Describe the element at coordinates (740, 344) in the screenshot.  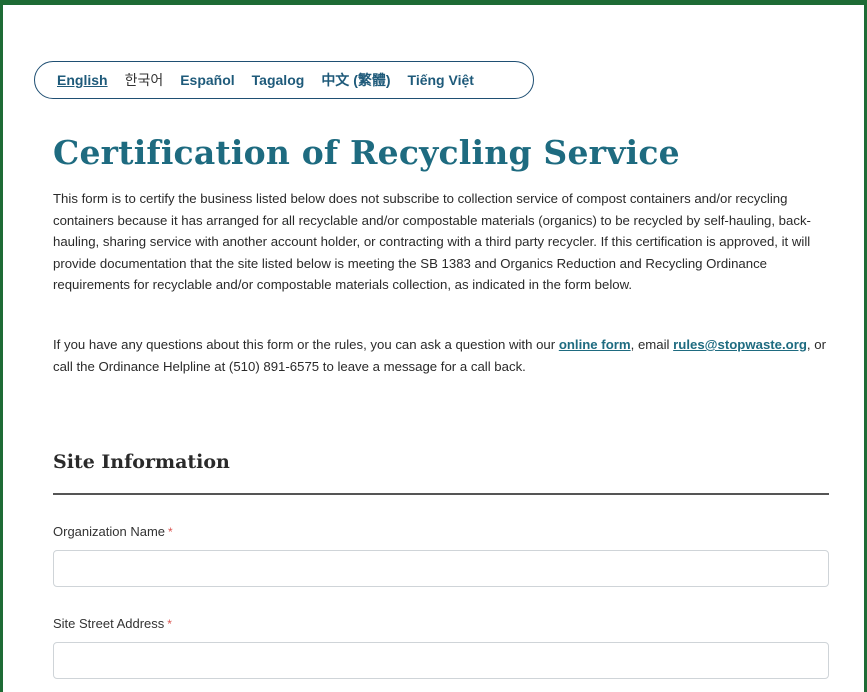
I see `email-link: rules@stopwaste.org` at that location.